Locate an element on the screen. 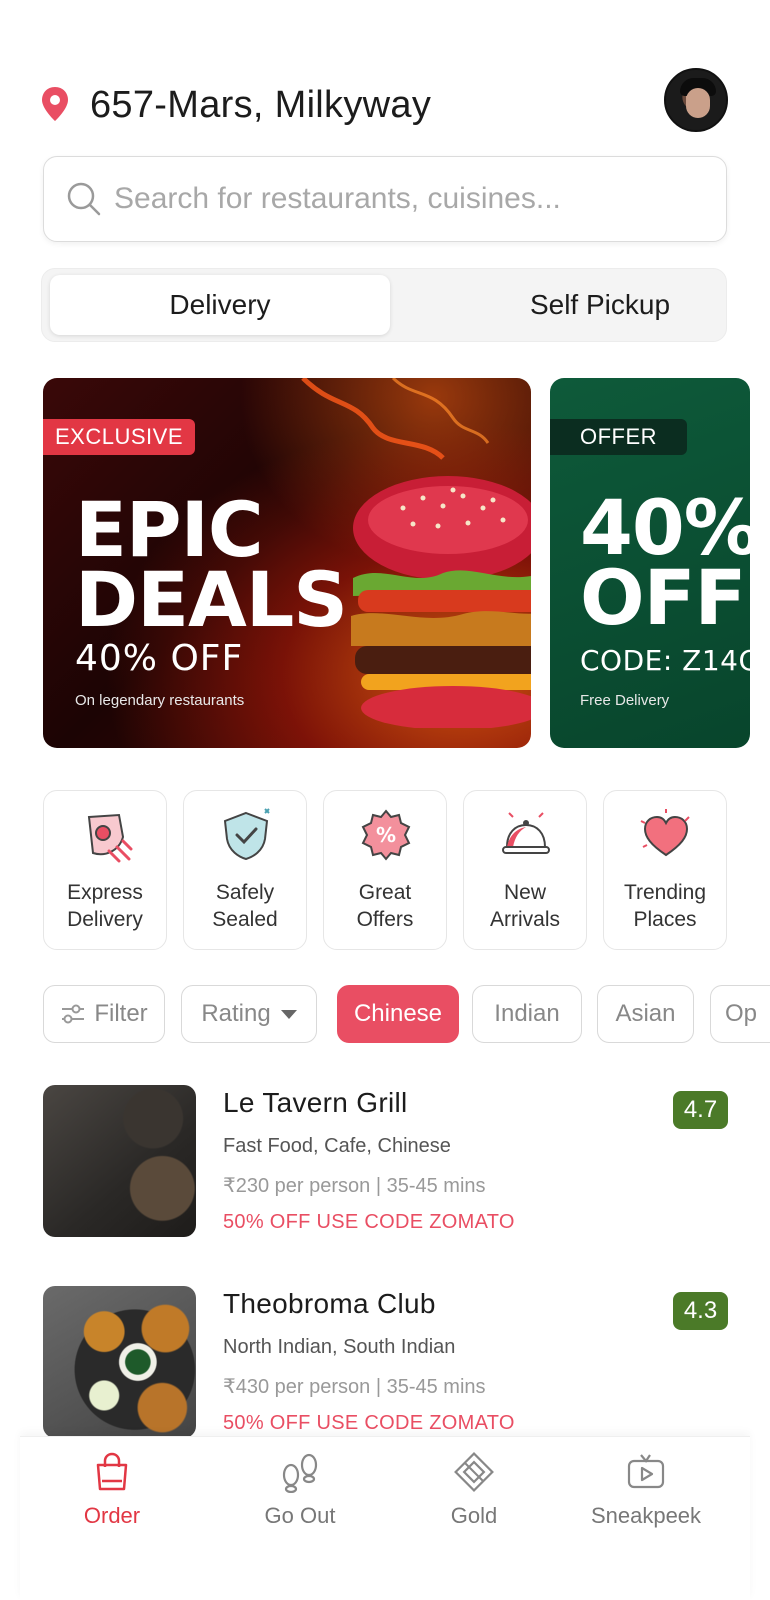 The height and width of the screenshot is (1600, 770). restaurant-price-time: ₹230 per person | 35-45 mins is located at coordinates (354, 1186).